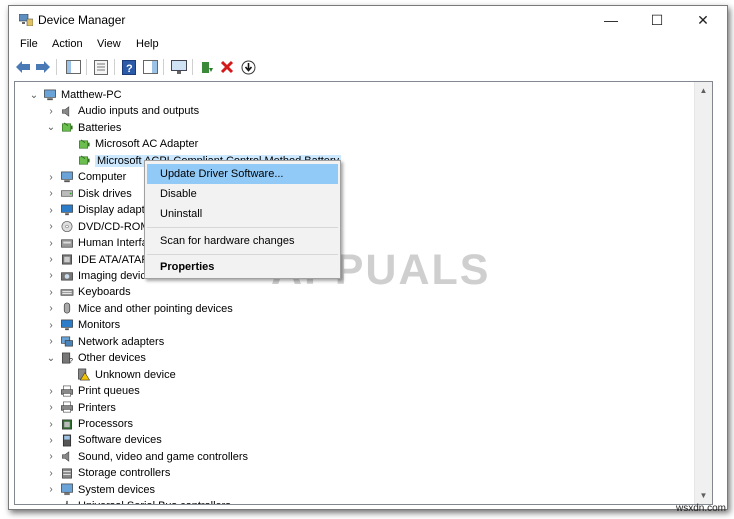  I want to click on disable-menu-item: Disable, so click(242, 194).